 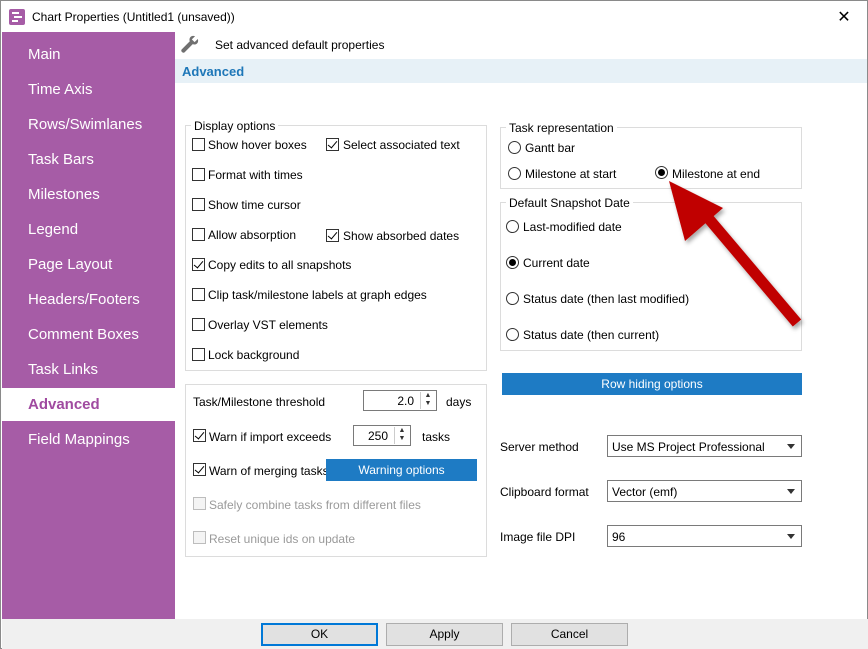 What do you see at coordinates (606, 299) in the screenshot?
I see `status-date-last-modified-label: Status date (then last modified)` at bounding box center [606, 299].